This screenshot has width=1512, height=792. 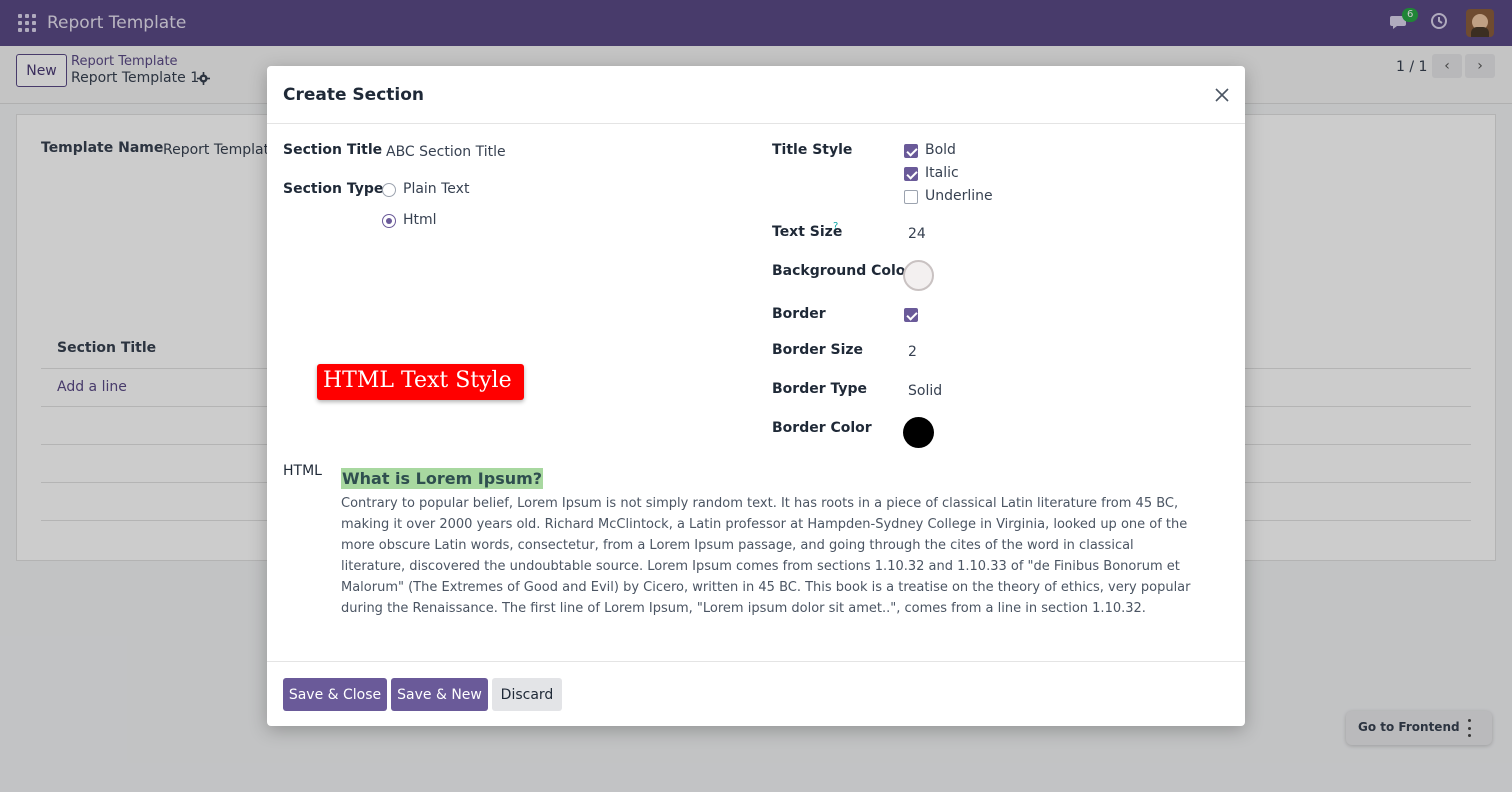 I want to click on discard-button: Discard, so click(x=527, y=694).